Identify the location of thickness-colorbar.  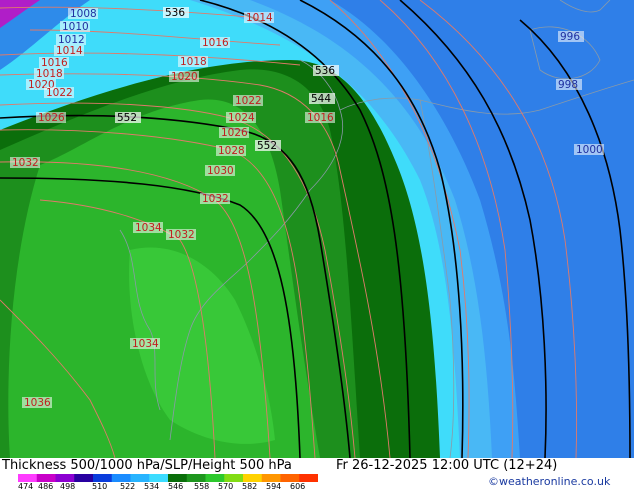
(168, 478).